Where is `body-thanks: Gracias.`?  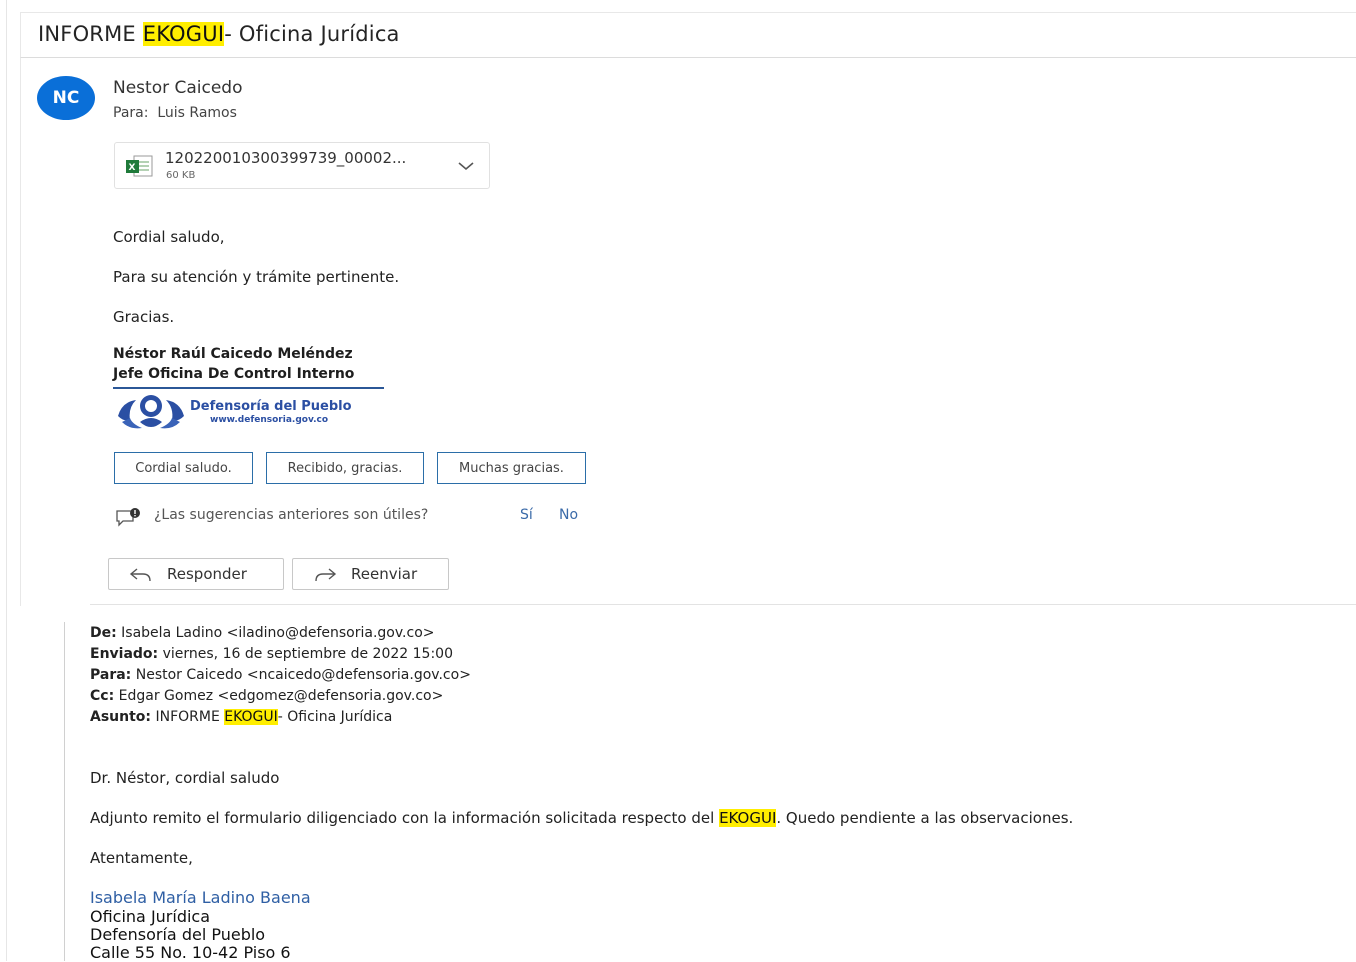 body-thanks: Gracias. is located at coordinates (144, 317).